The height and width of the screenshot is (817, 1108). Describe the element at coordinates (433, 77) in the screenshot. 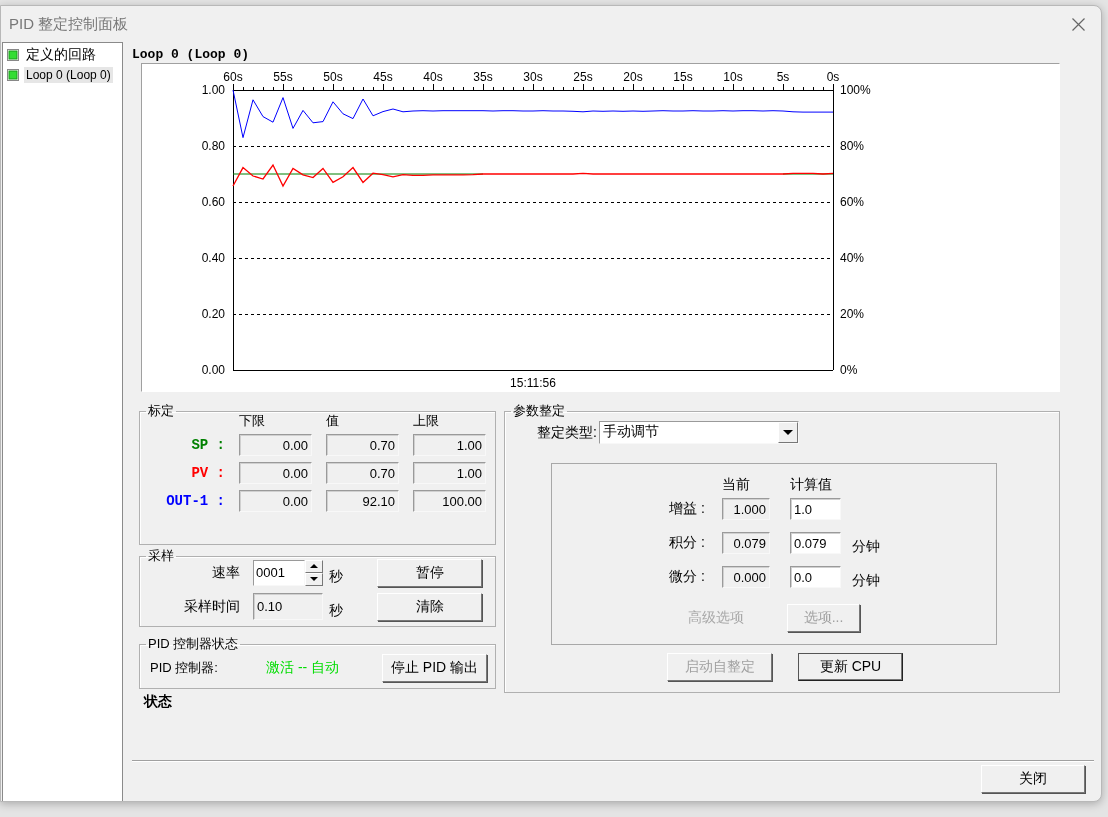

I see `axis-label: 40s` at that location.